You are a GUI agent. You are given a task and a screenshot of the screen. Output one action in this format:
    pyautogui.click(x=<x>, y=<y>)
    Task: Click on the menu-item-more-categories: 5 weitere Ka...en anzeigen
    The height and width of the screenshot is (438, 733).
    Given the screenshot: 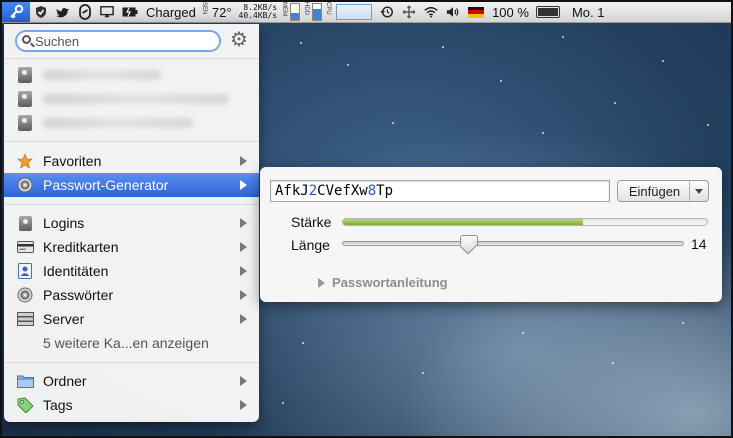 What is the action you would take?
    pyautogui.click(x=131, y=343)
    